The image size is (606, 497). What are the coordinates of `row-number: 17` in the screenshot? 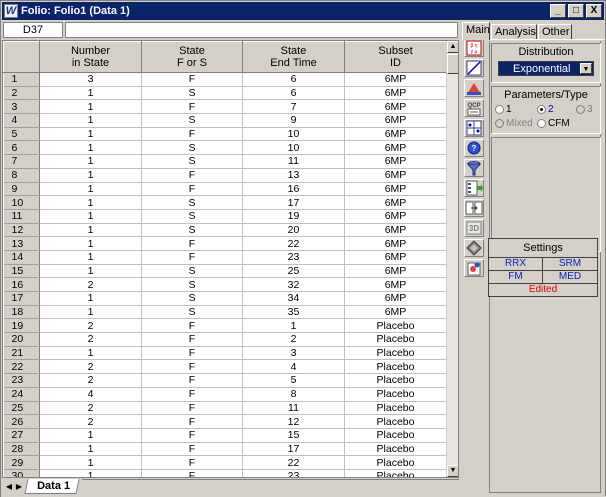 It's located at (21, 298).